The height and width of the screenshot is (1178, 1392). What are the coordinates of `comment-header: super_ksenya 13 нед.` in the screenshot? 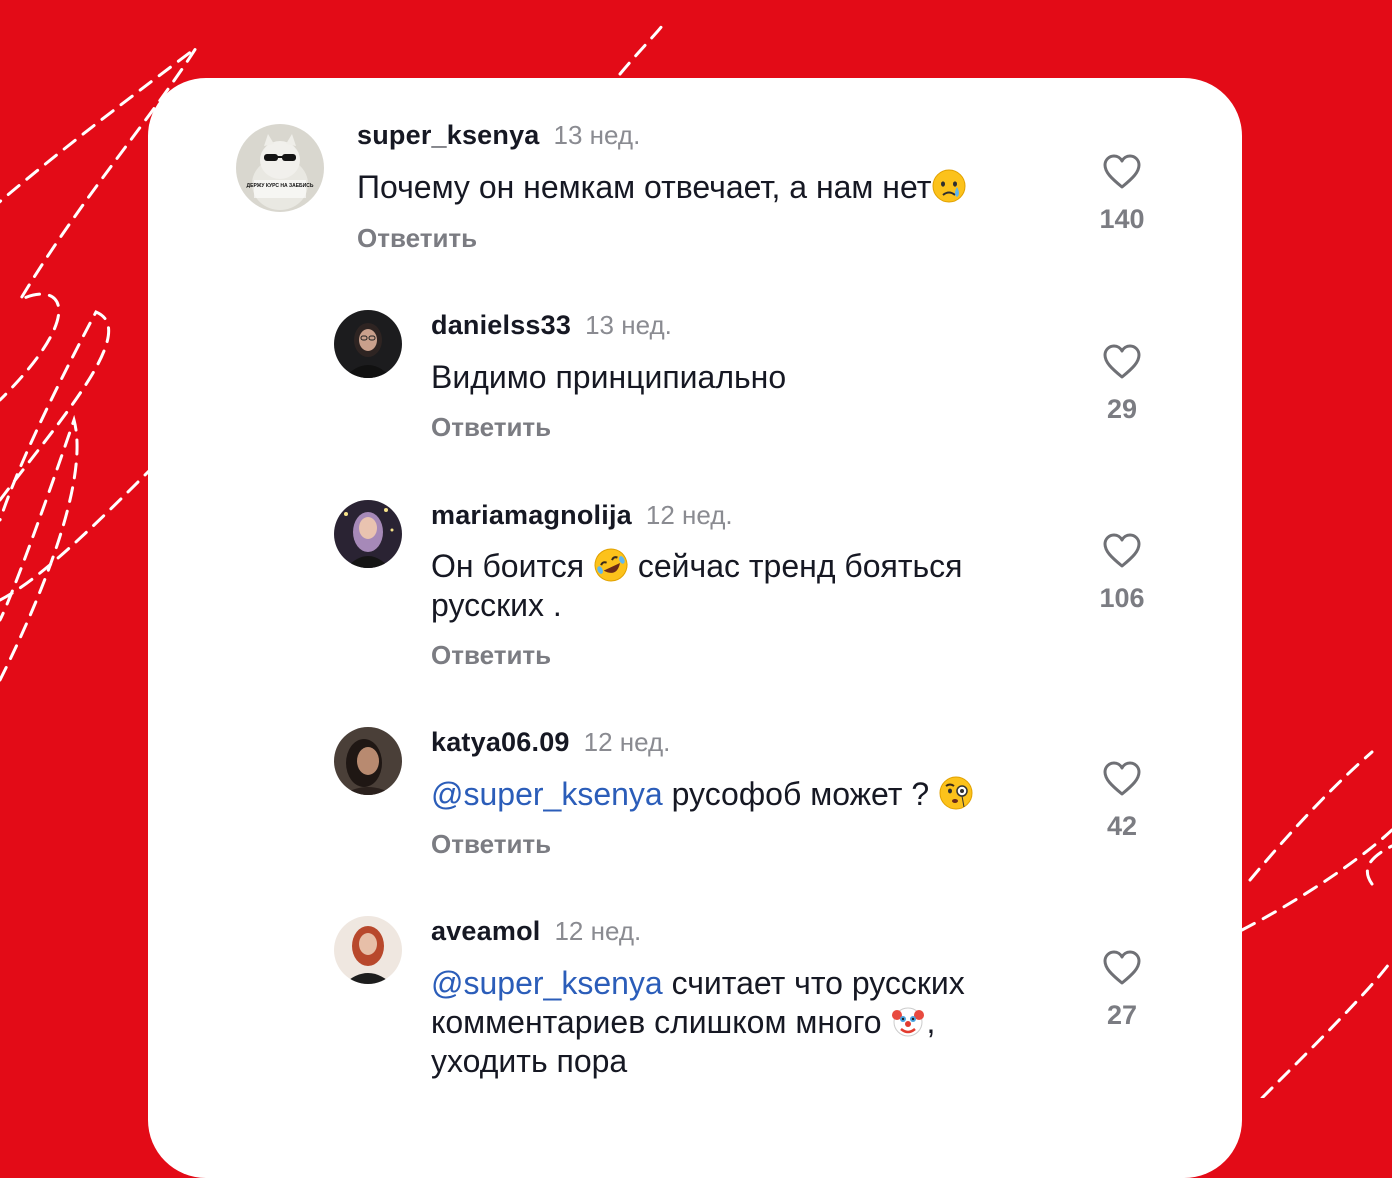 It's located at (498, 135).